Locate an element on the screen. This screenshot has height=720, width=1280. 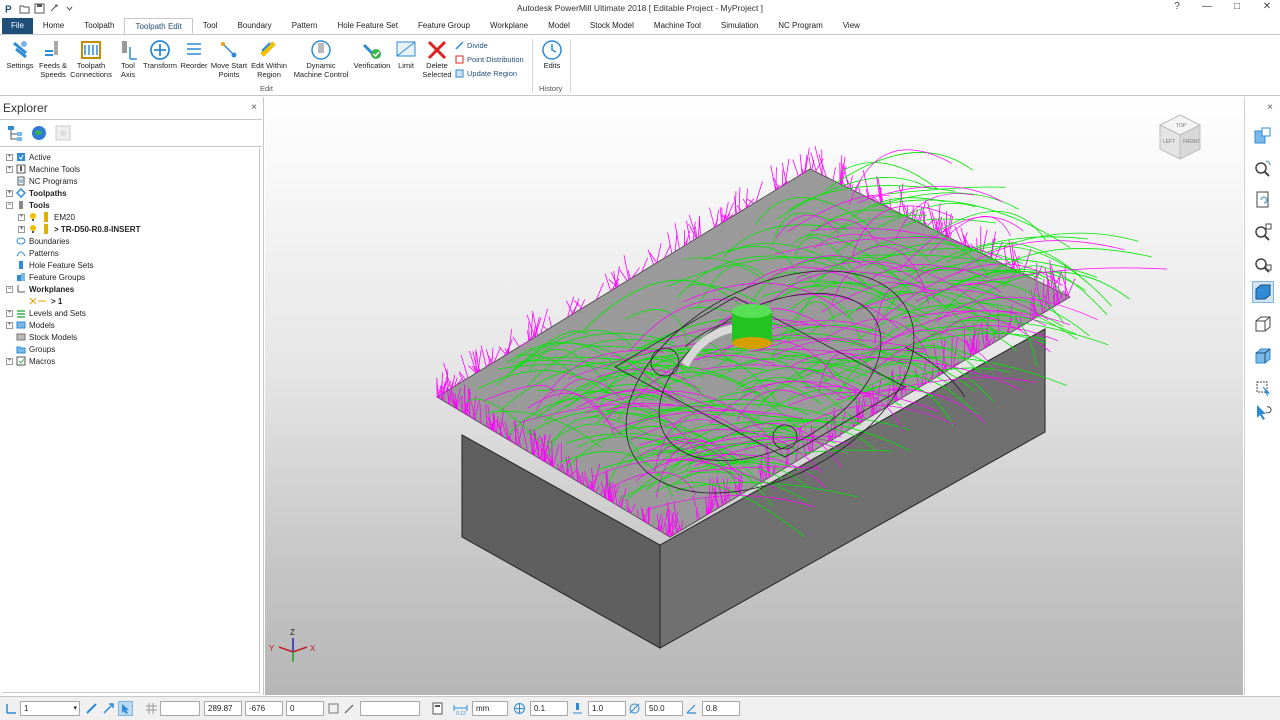
tab-feature-group: Feature Group is located at coordinates (444, 26).